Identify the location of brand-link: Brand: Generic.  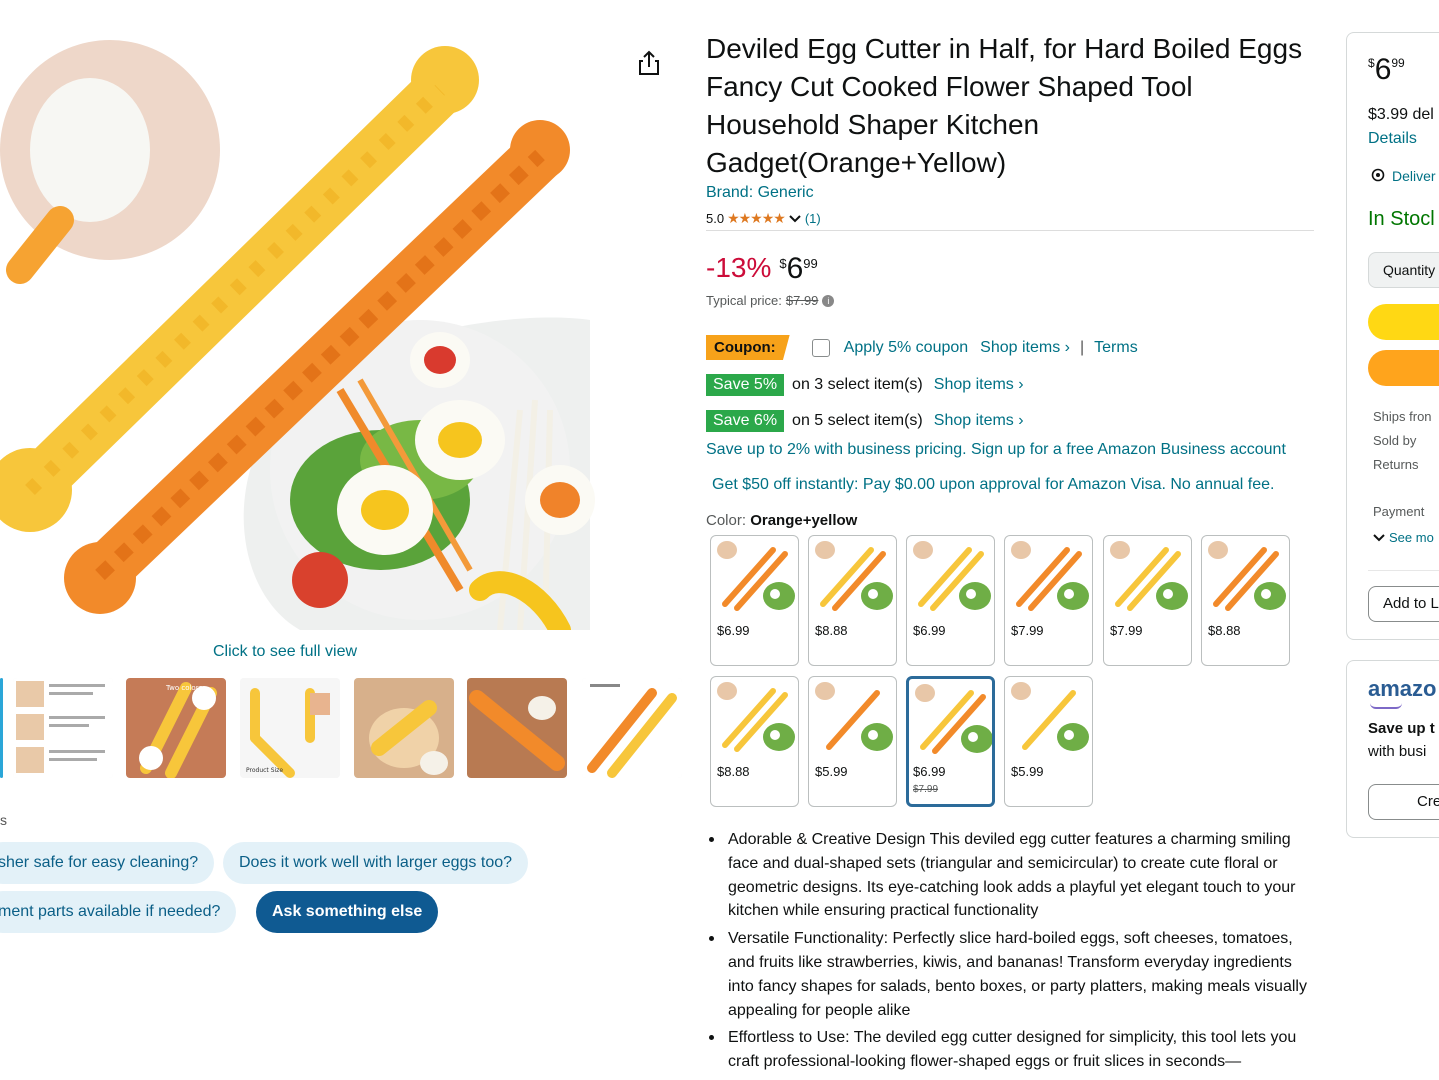
(760, 193).